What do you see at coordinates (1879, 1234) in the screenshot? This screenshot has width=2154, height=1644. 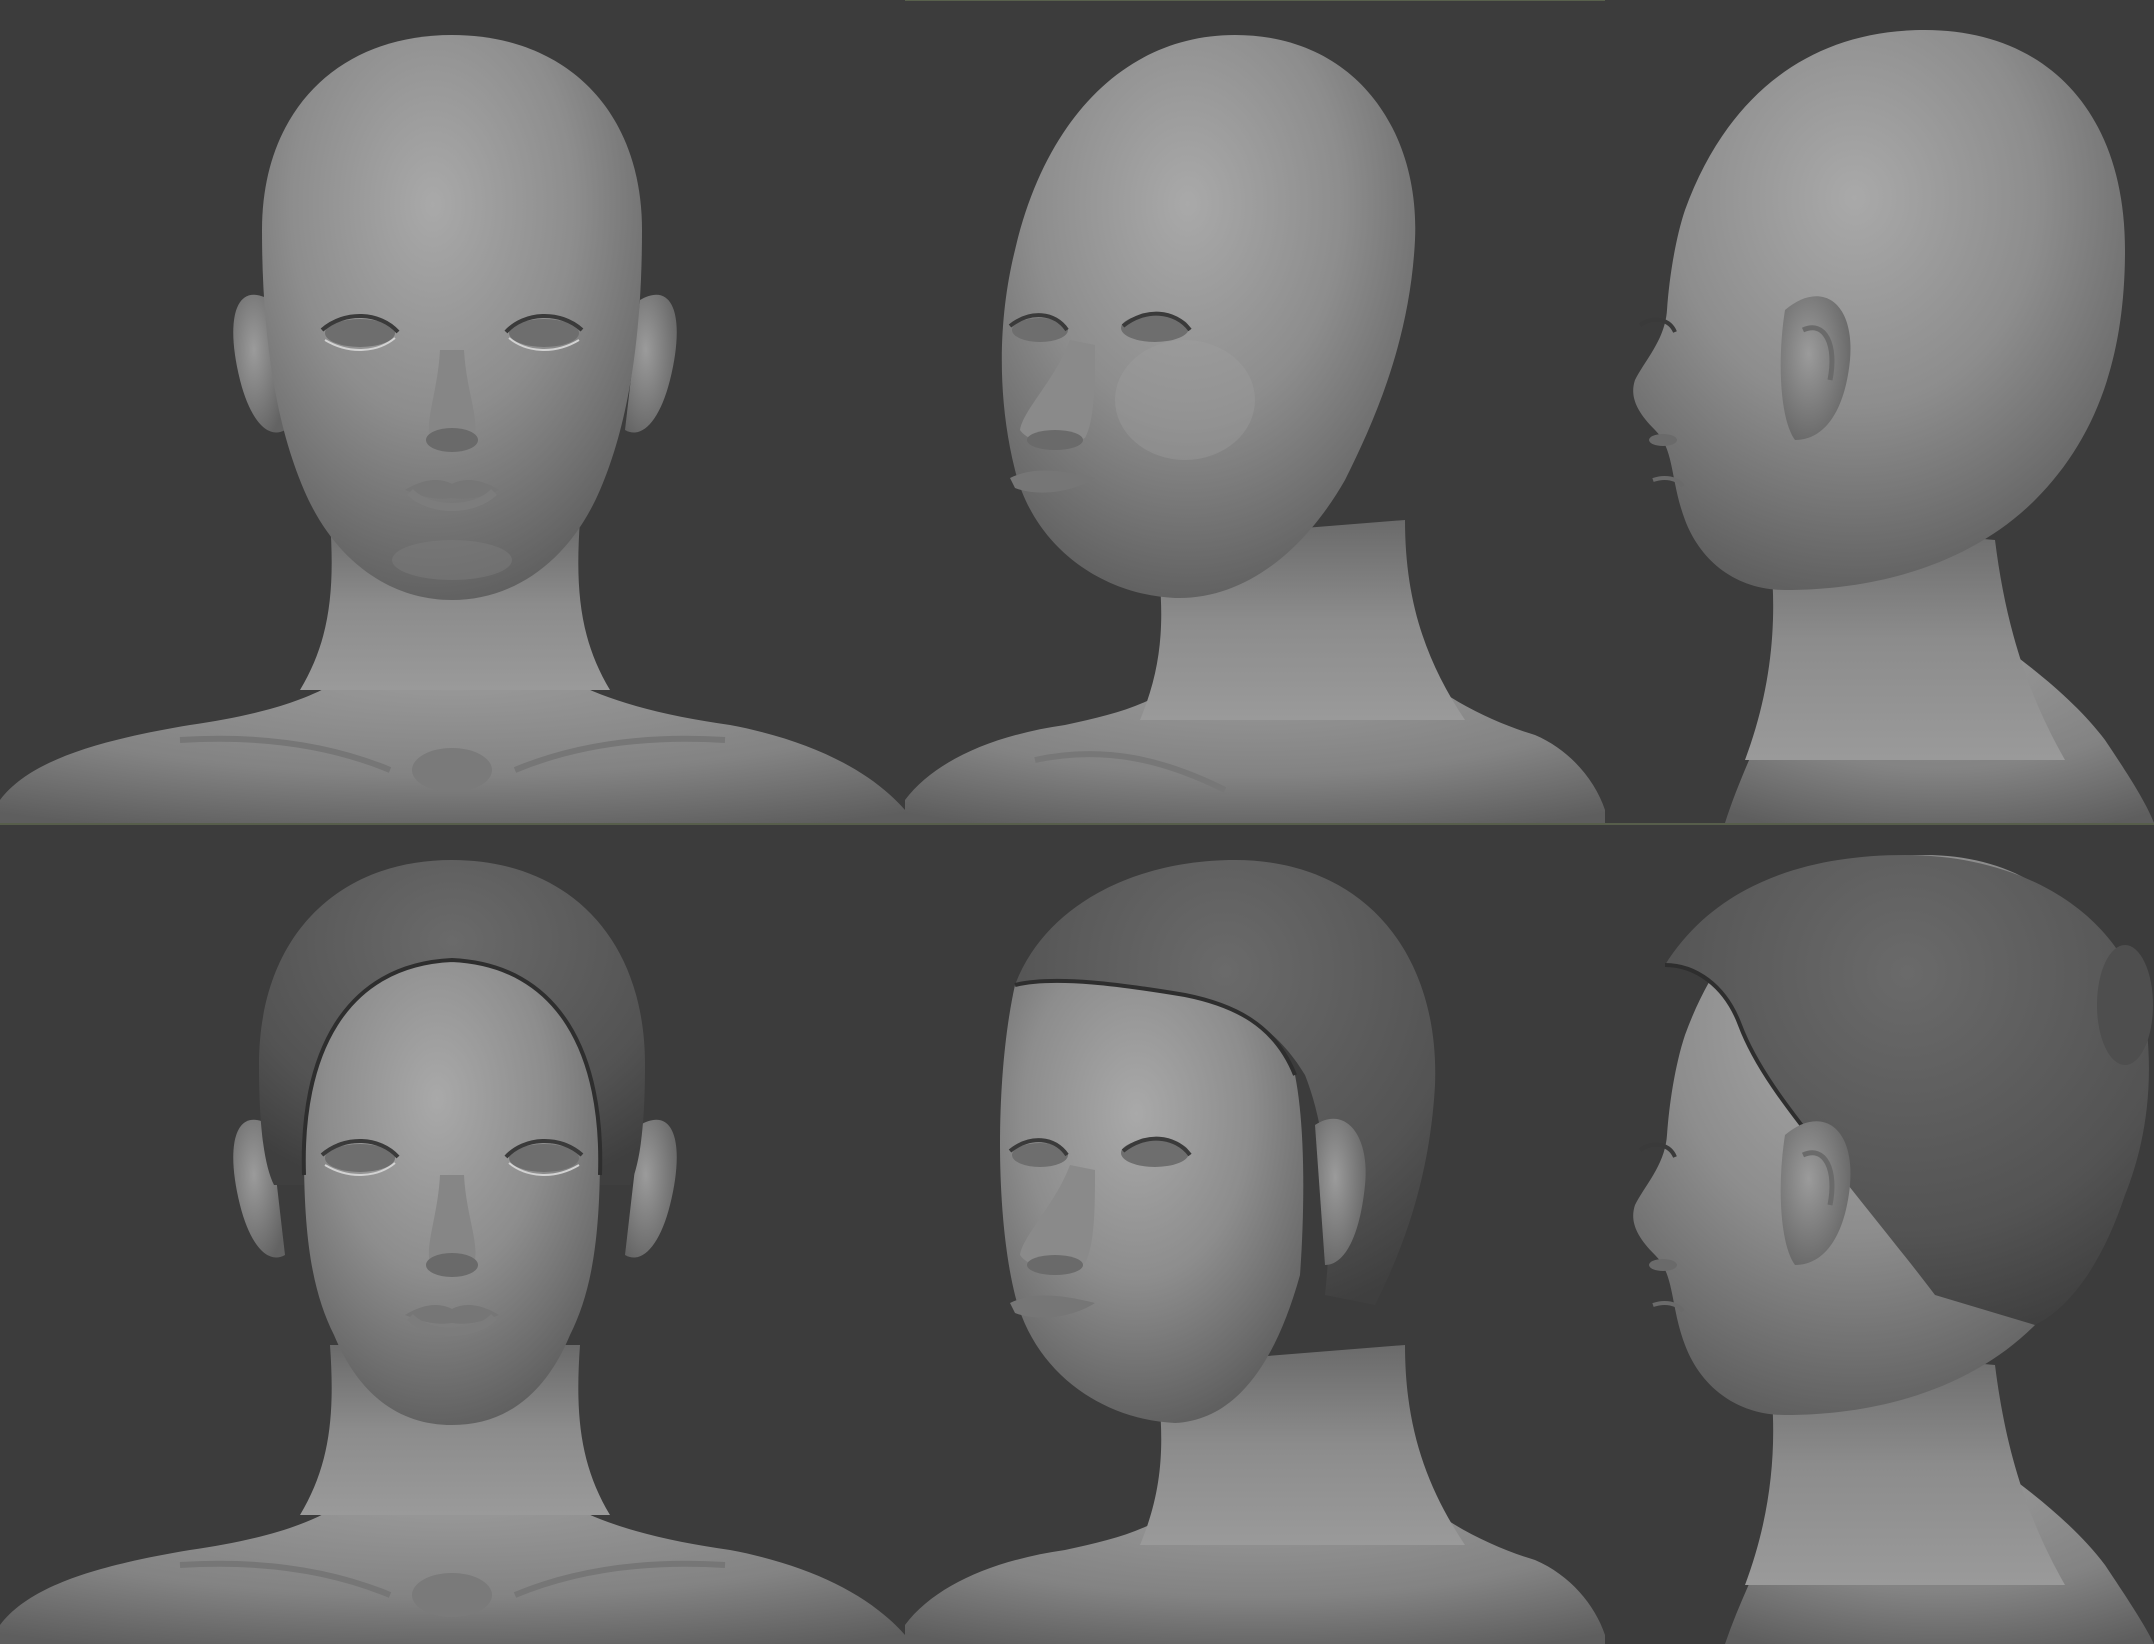 I see `view-hair-profile` at bounding box center [1879, 1234].